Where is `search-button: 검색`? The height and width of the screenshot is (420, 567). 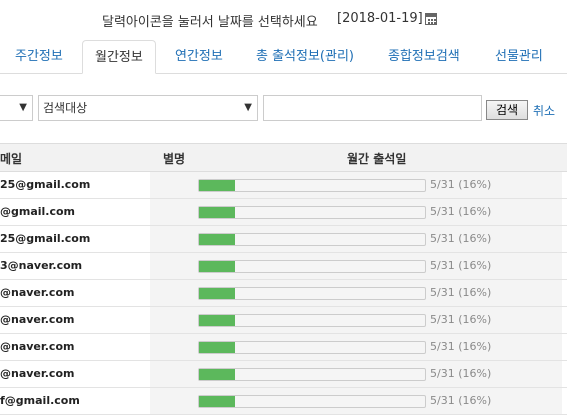
search-button: 검색 is located at coordinates (507, 110).